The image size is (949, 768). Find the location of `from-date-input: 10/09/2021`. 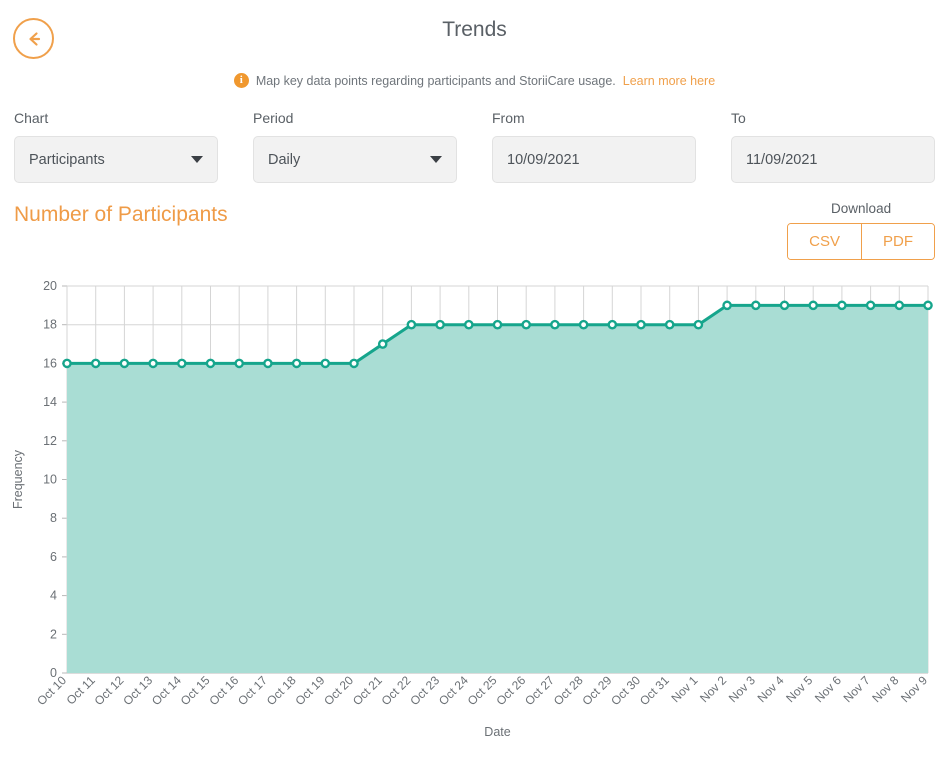

from-date-input: 10/09/2021 is located at coordinates (594, 159).